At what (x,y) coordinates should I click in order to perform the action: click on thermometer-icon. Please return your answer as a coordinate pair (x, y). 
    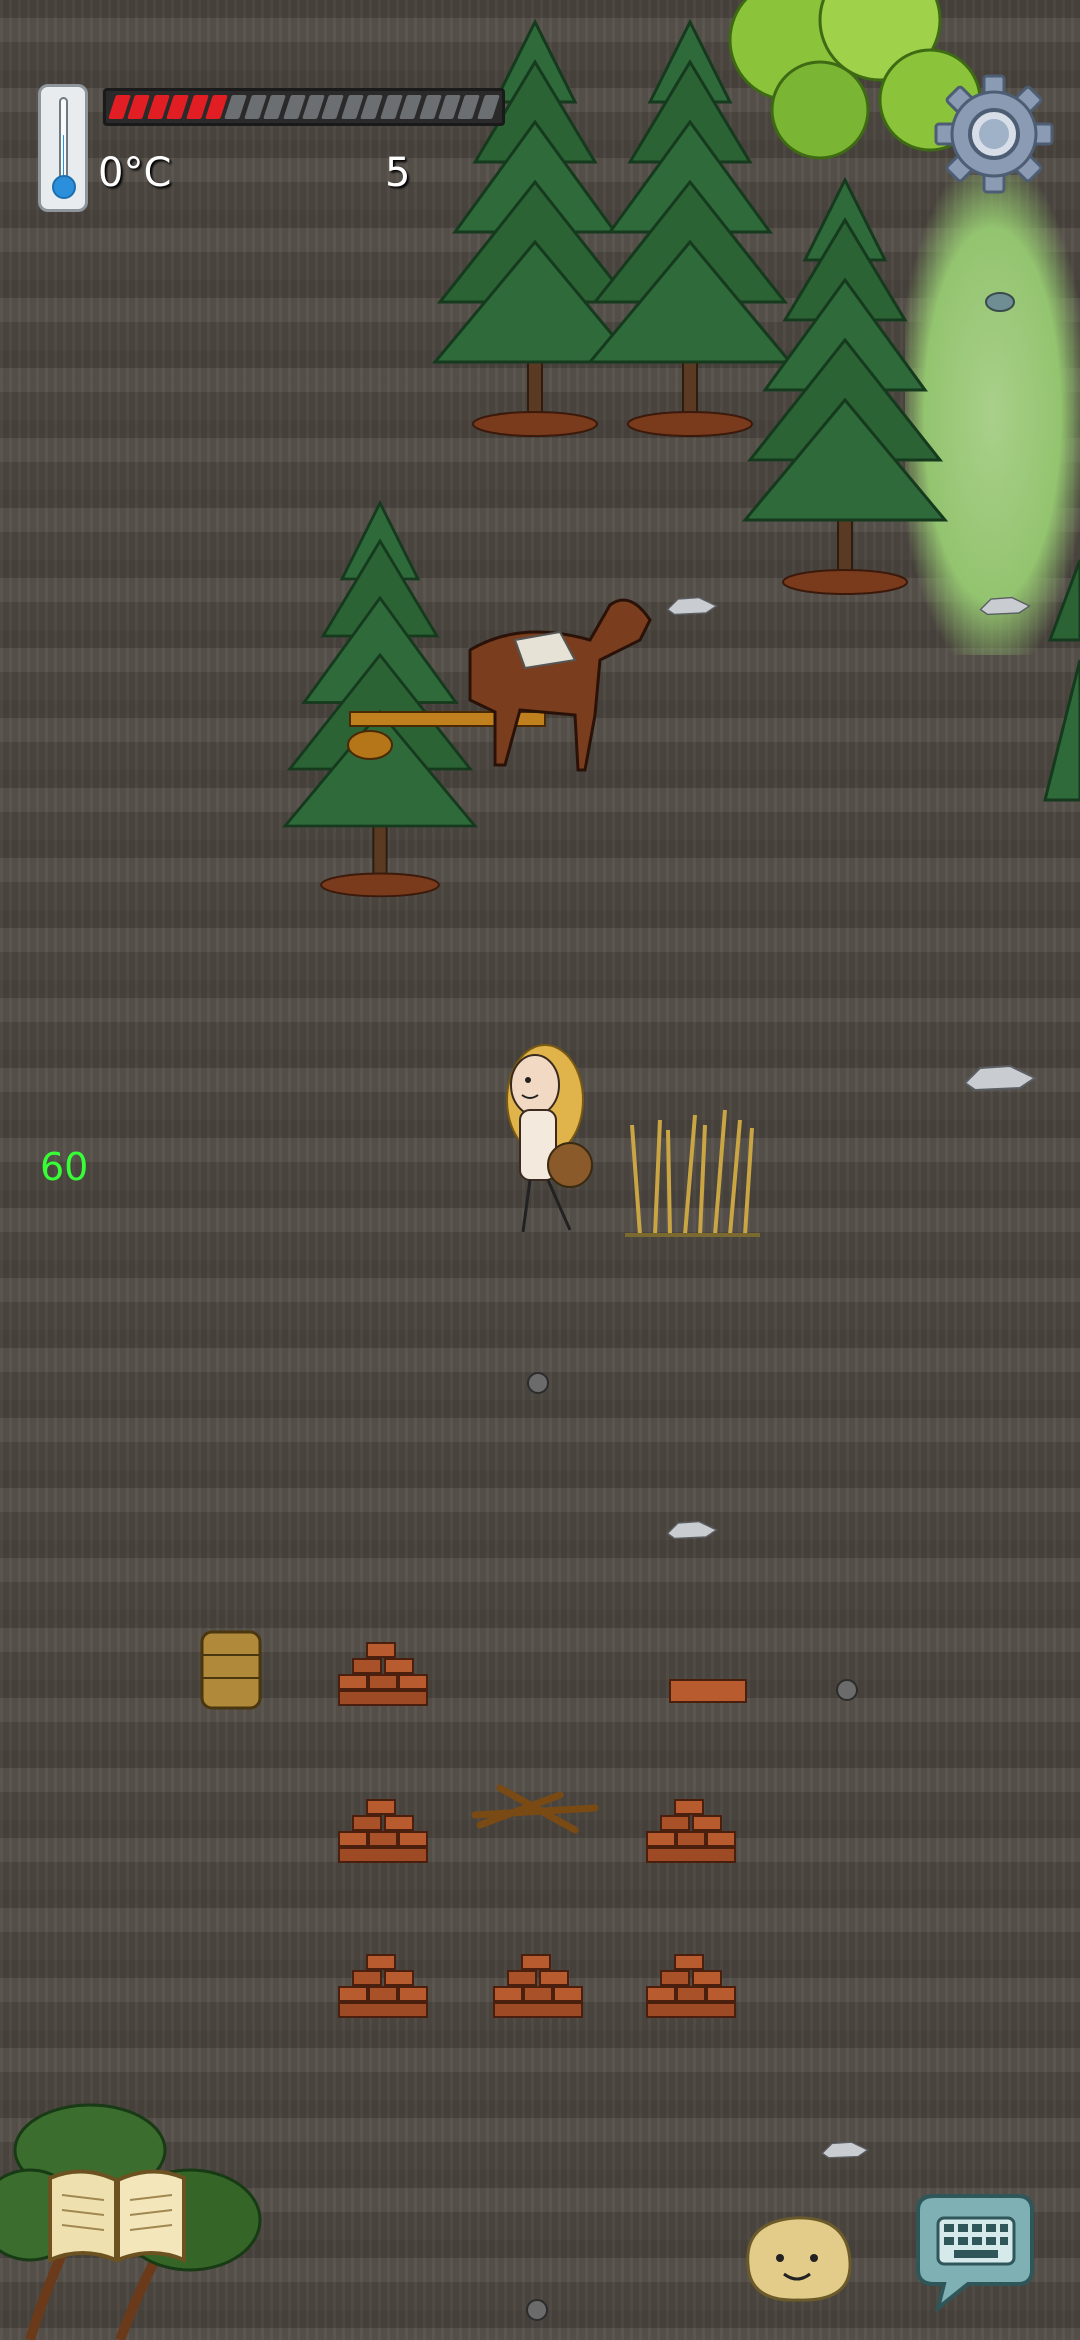
    Looking at the image, I should click on (63, 148).